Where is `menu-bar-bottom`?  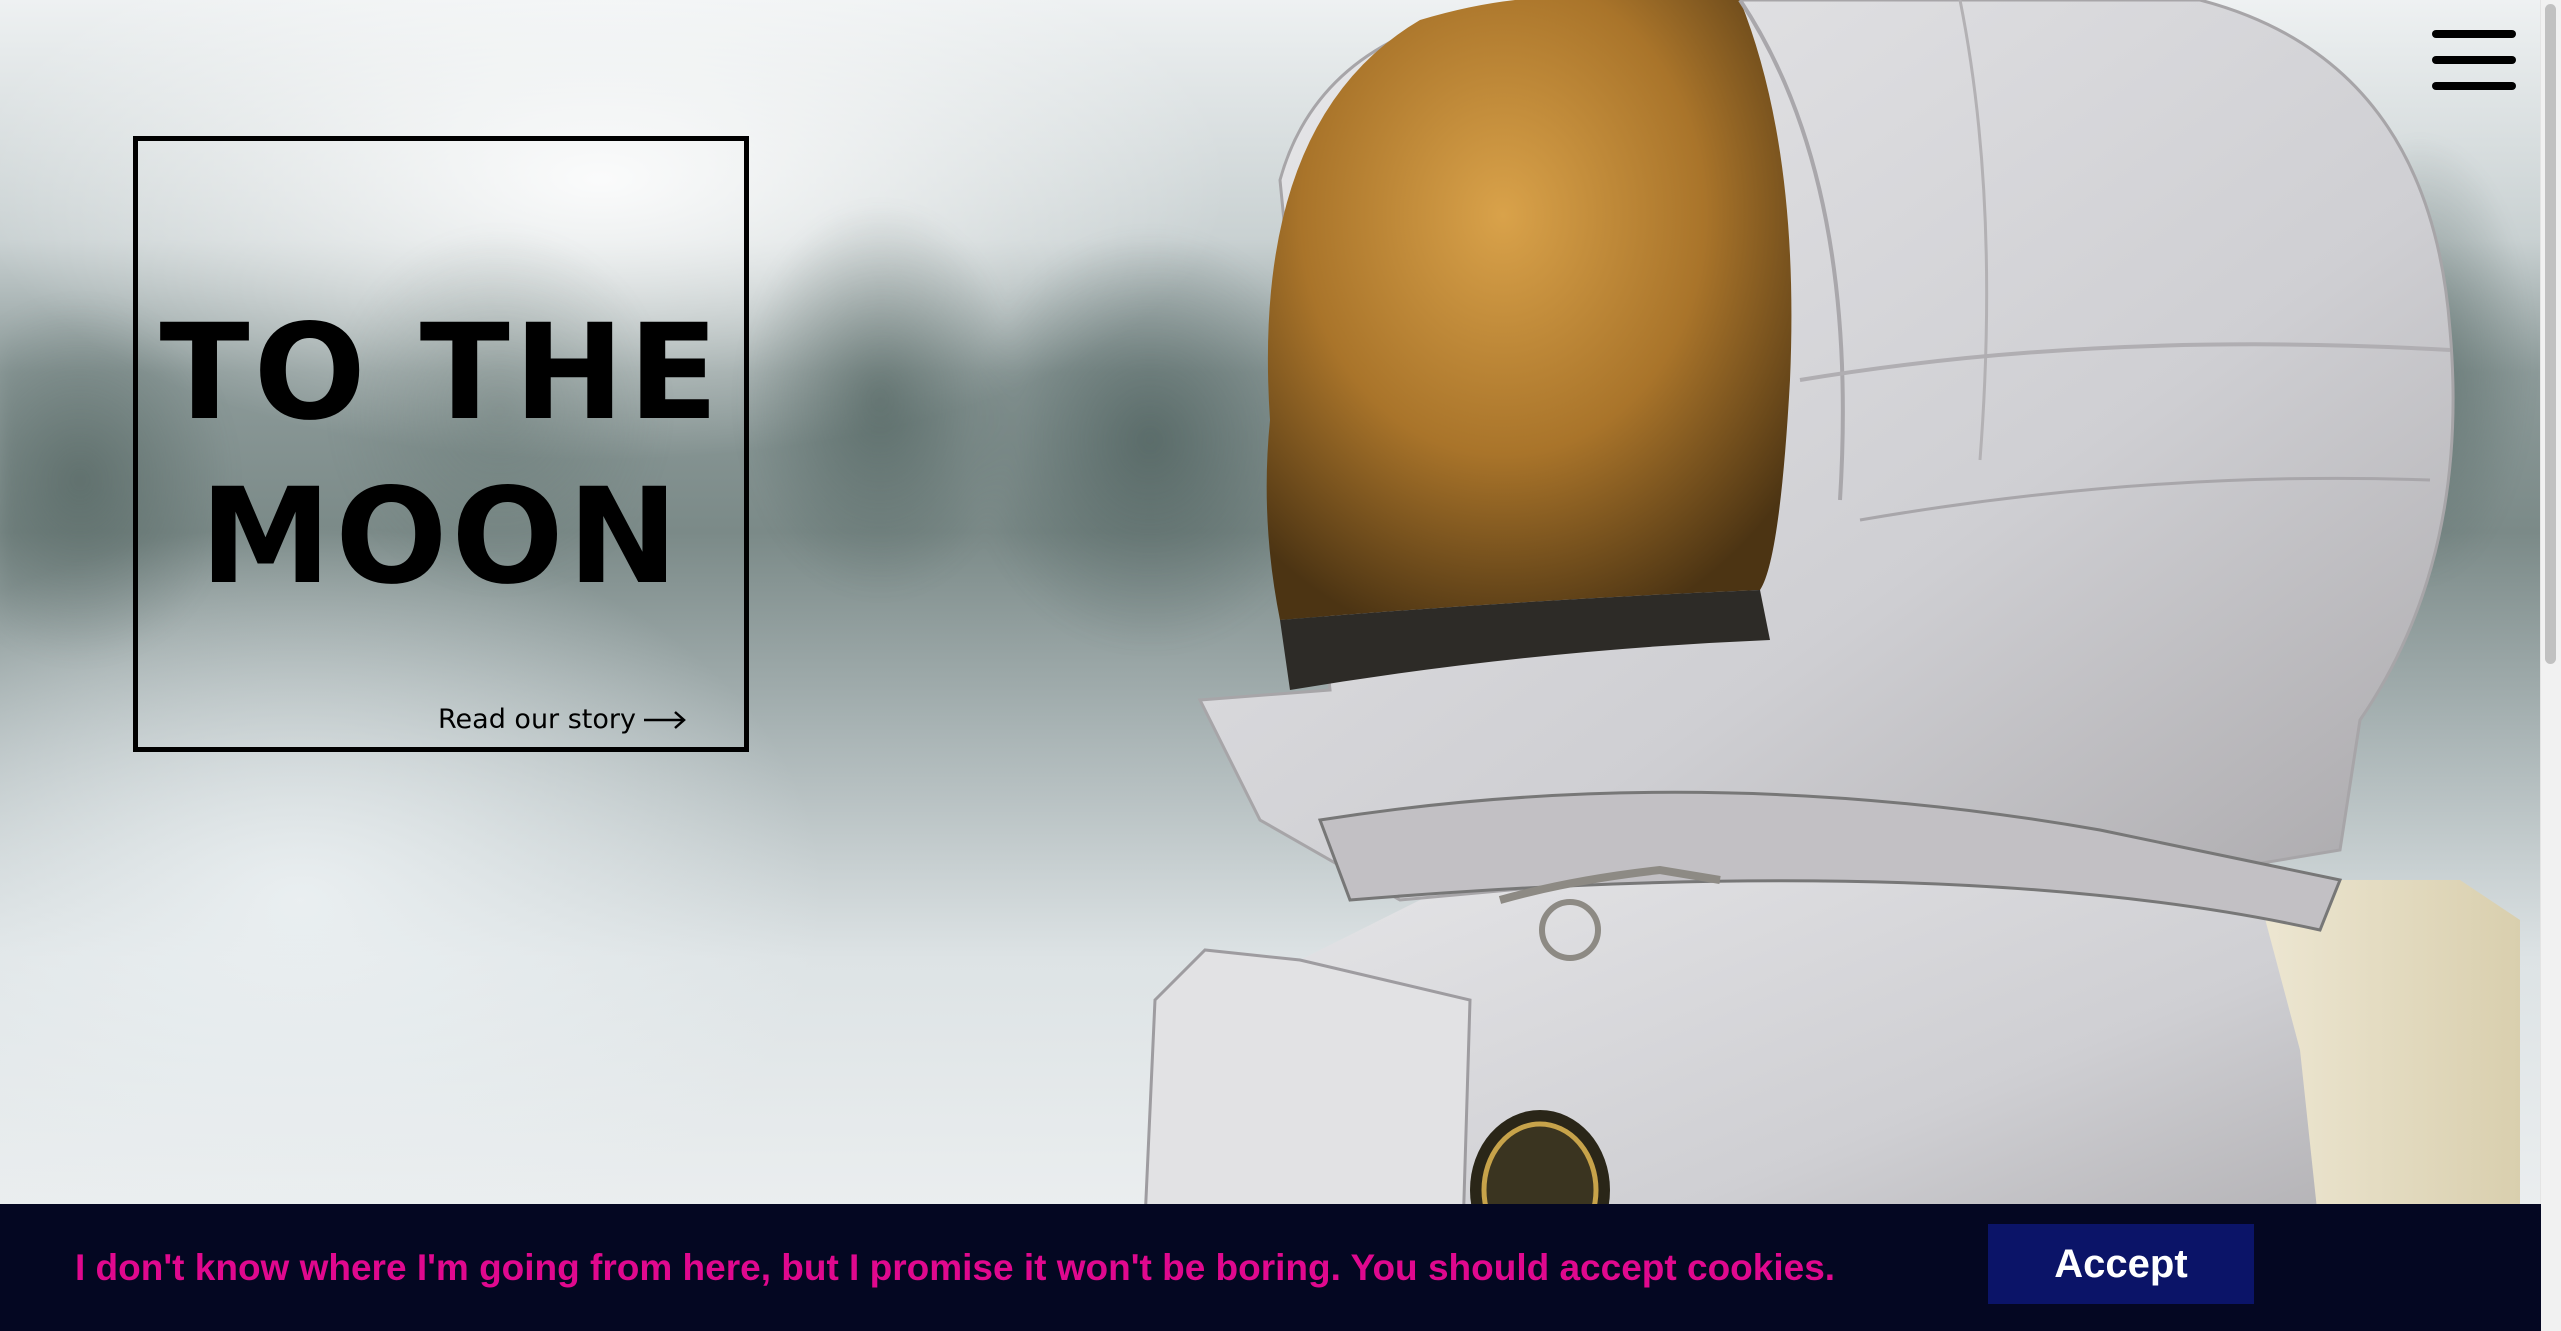
menu-bar-bottom is located at coordinates (2474, 86).